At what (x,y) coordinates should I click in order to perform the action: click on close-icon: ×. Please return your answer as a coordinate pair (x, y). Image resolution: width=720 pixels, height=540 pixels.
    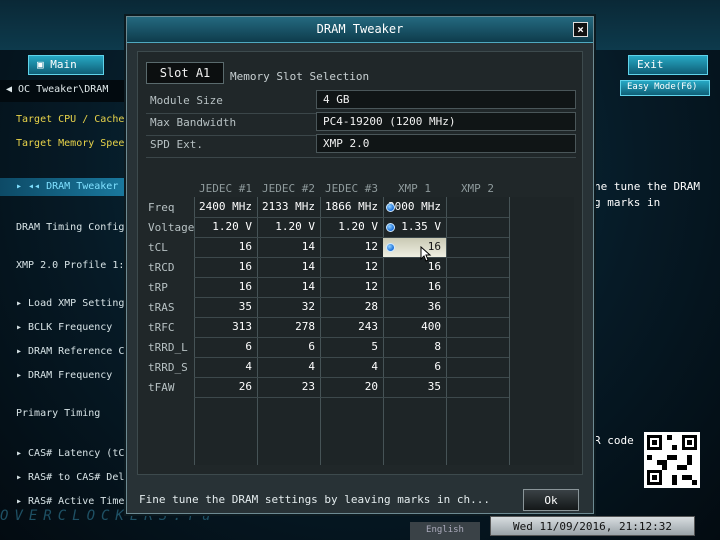
    Looking at the image, I should click on (580, 29).